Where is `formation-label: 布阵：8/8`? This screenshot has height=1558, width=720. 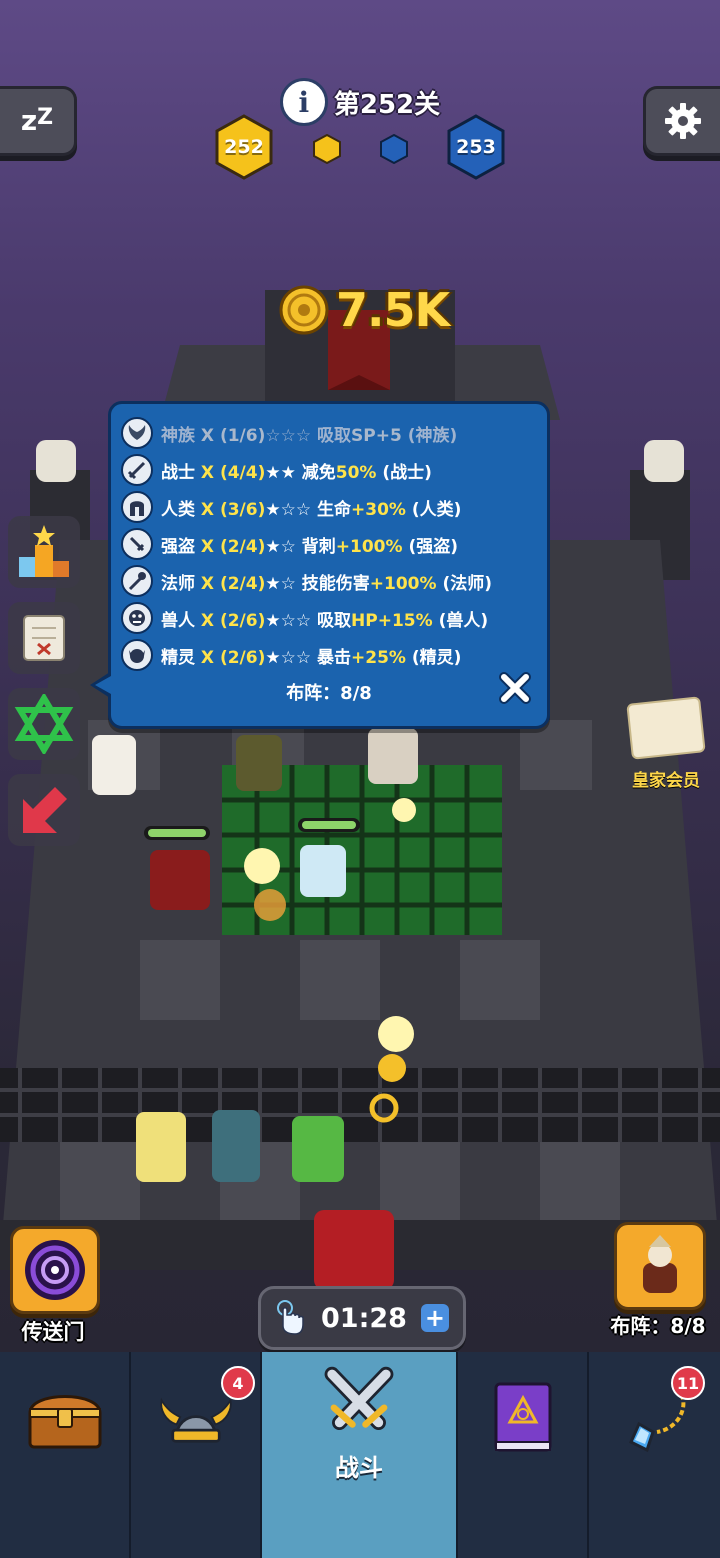 formation-label: 布阵：8/8 is located at coordinates (658, 1326).